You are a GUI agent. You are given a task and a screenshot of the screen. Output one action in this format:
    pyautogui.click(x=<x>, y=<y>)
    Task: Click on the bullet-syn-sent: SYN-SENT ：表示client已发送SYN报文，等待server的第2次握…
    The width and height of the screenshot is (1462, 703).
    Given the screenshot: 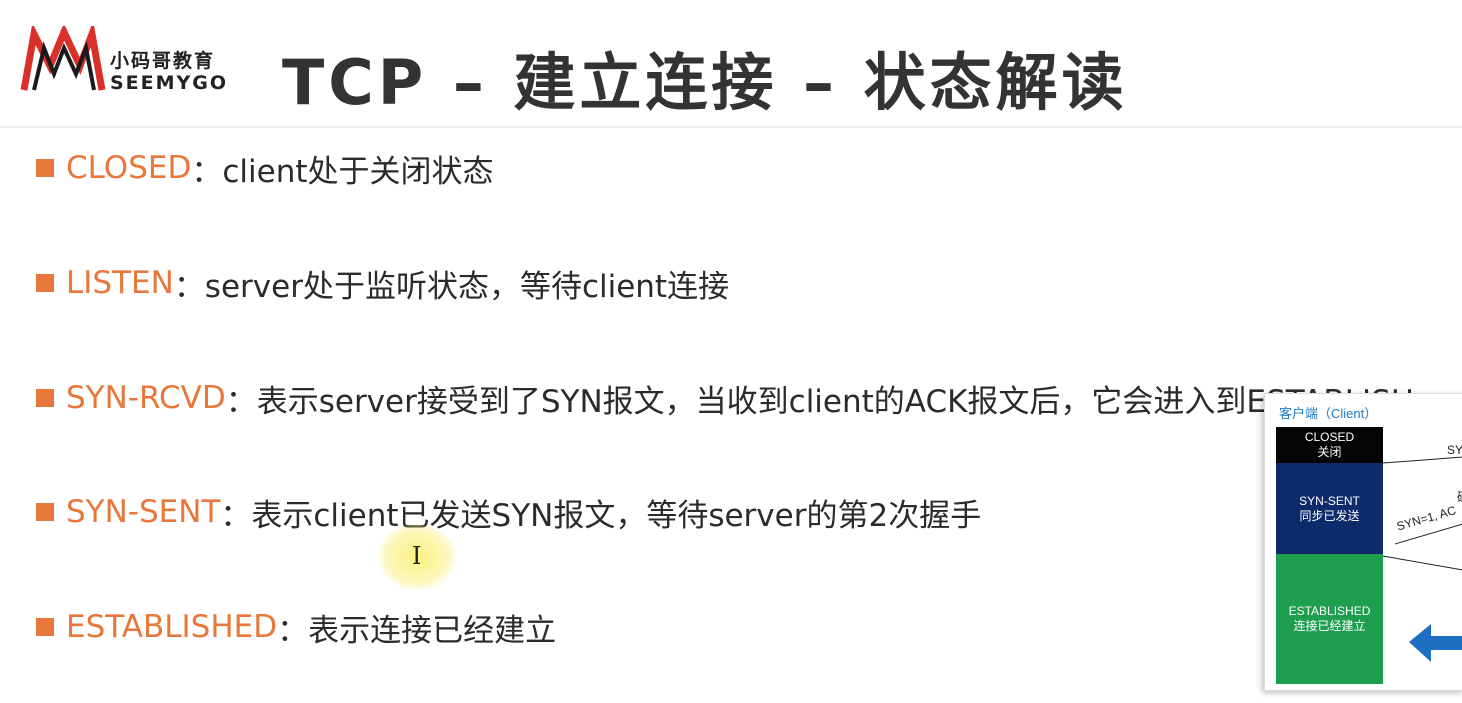 What is the action you would take?
    pyautogui.click(x=509, y=513)
    